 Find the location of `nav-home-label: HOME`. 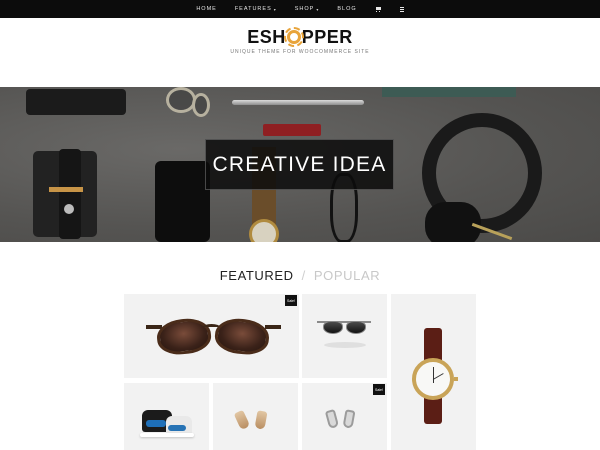

nav-home-label: HOME is located at coordinates (206, 9).